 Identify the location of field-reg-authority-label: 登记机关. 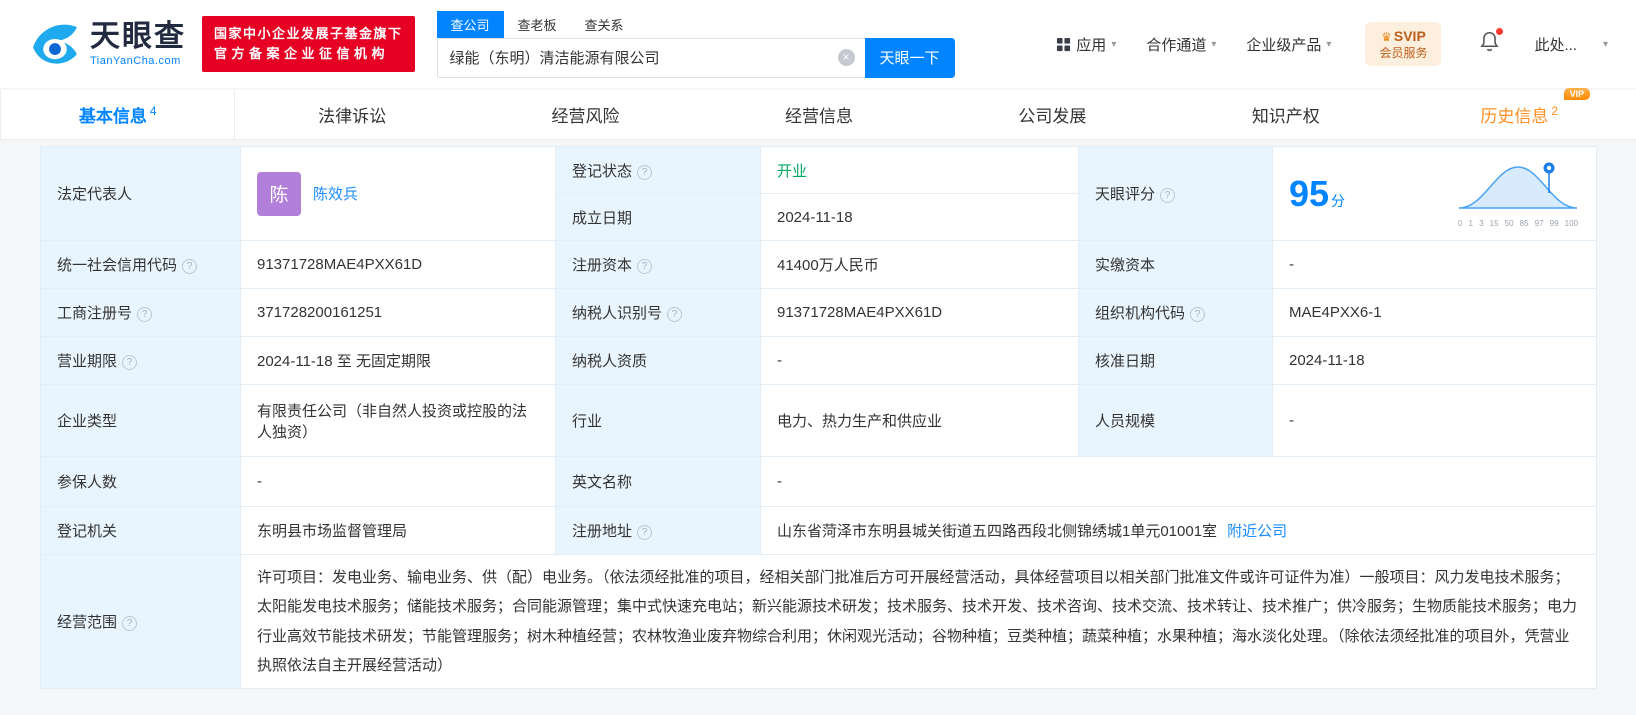
(140, 530).